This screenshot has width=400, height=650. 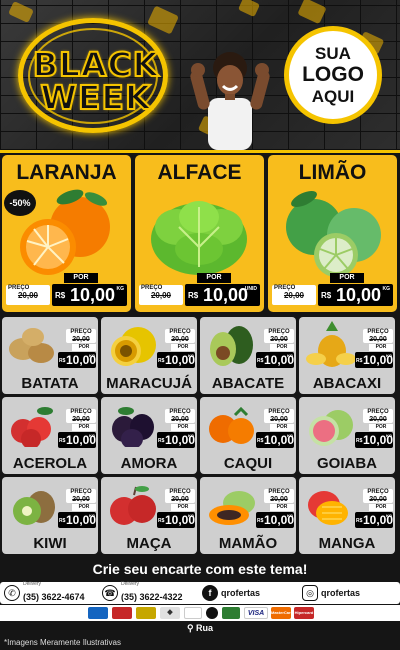 I want to click on product-card-manga: PREÇO 20,00 POR R$ 10,00 KG MANGA, so click(x=347, y=515).